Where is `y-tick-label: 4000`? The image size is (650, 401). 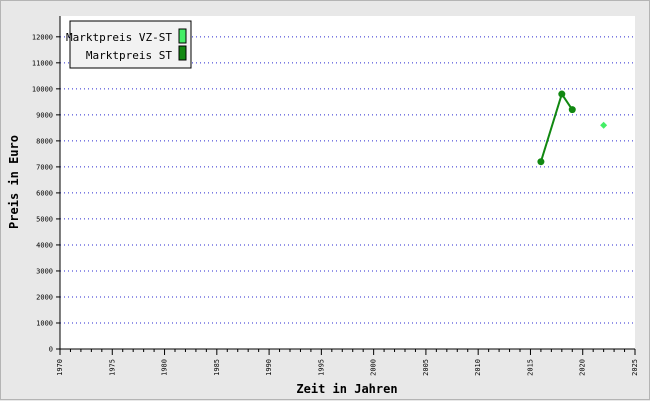 y-tick-label: 4000 is located at coordinates (44, 245).